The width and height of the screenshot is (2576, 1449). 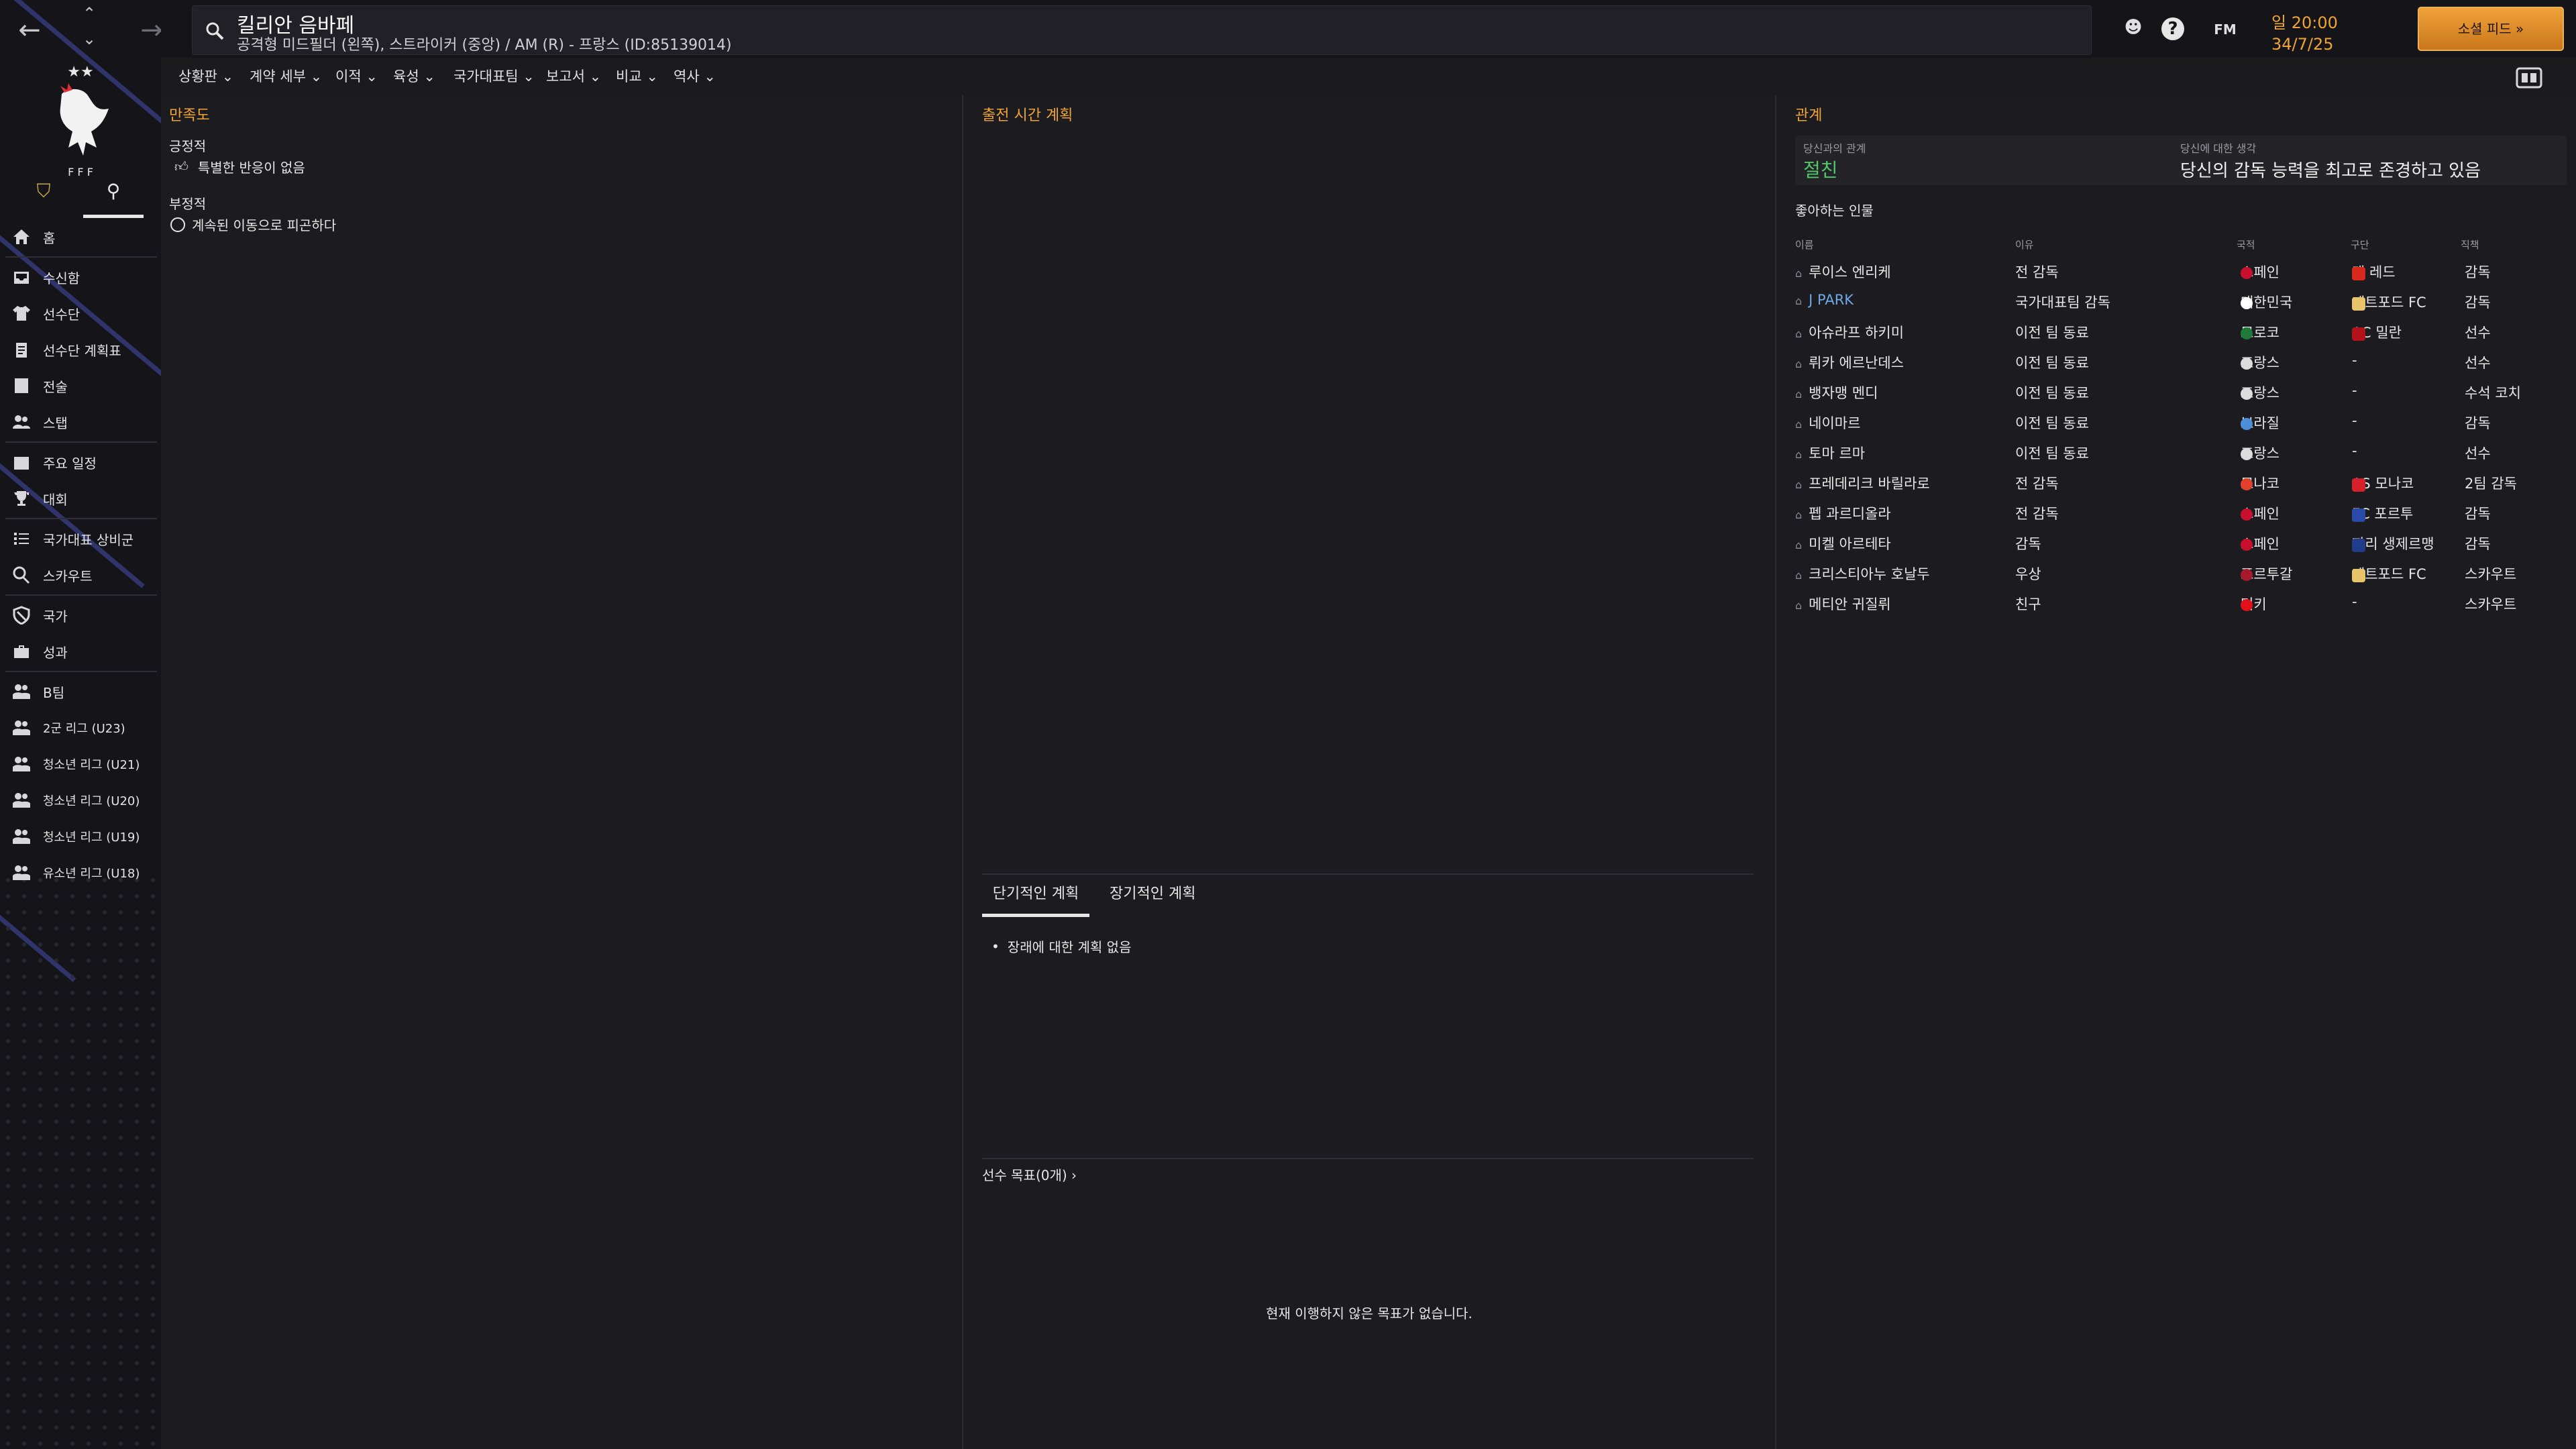 I want to click on person-name-cell: ⌂ 미켈 아르테타, so click(x=1843, y=543).